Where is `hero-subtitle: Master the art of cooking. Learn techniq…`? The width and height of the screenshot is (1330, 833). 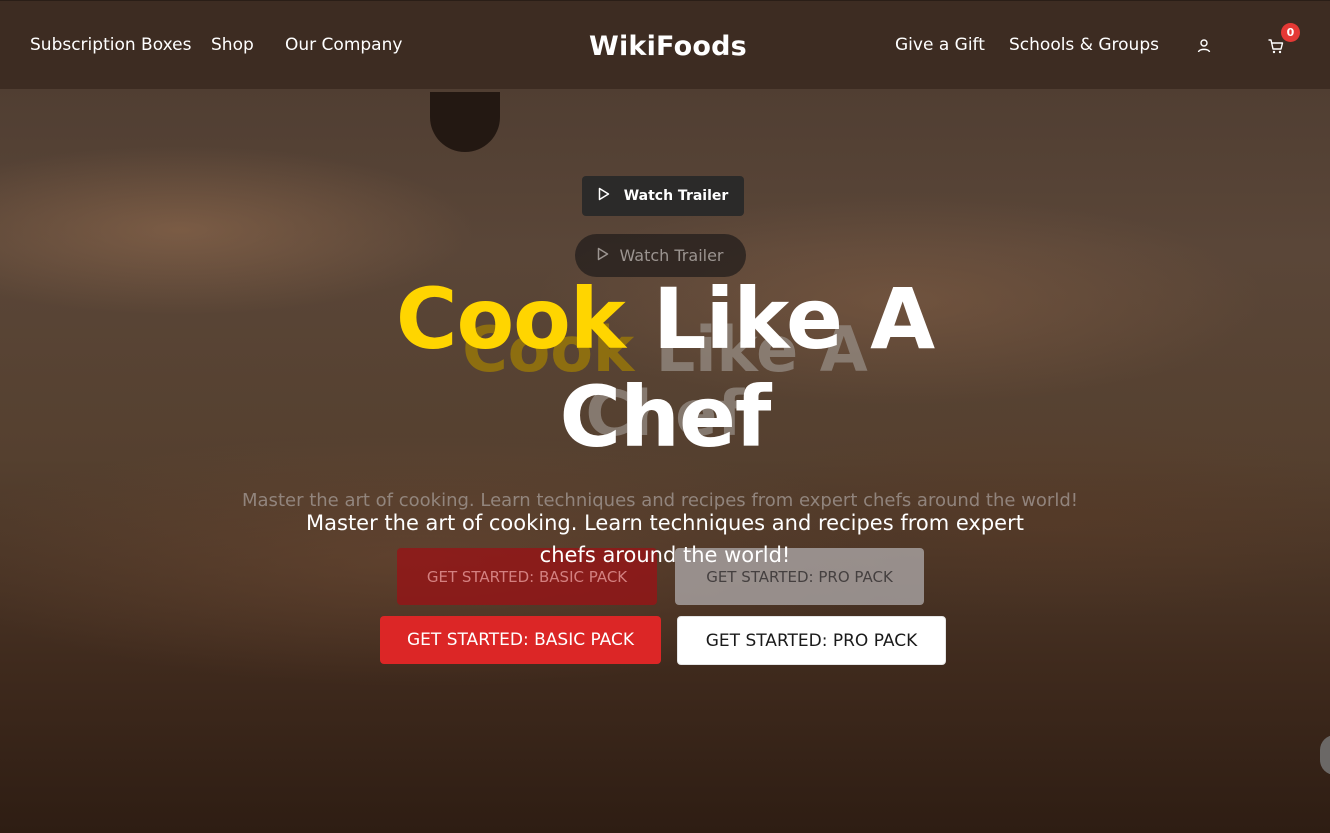 hero-subtitle: Master the art of cooking. Learn techniq… is located at coordinates (665, 539).